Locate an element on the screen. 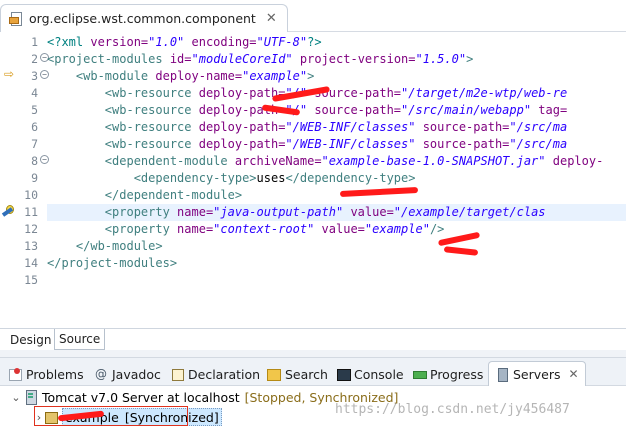 The width and height of the screenshot is (626, 433). watermark: https://blog.csdn.net/jy456487 is located at coordinates (452, 409).